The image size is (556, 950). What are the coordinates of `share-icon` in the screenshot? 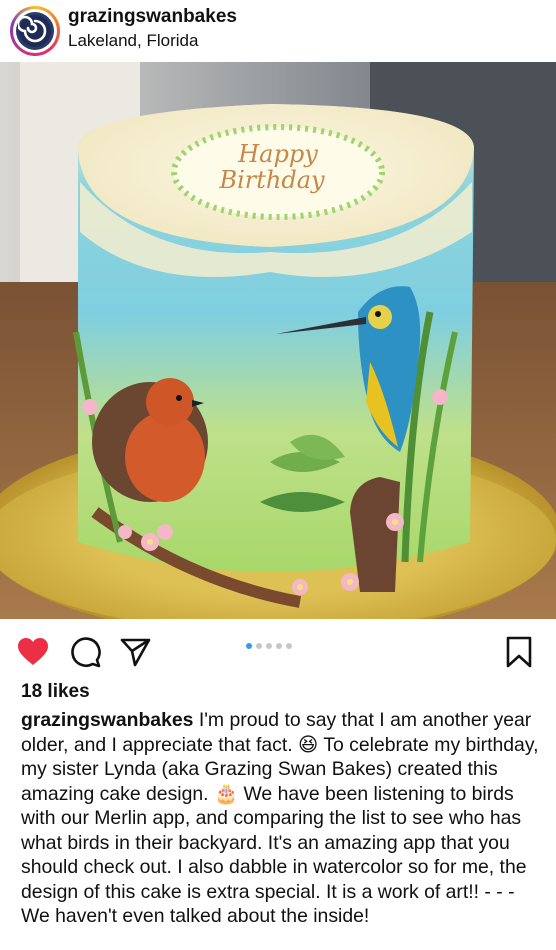 It's located at (135, 652).